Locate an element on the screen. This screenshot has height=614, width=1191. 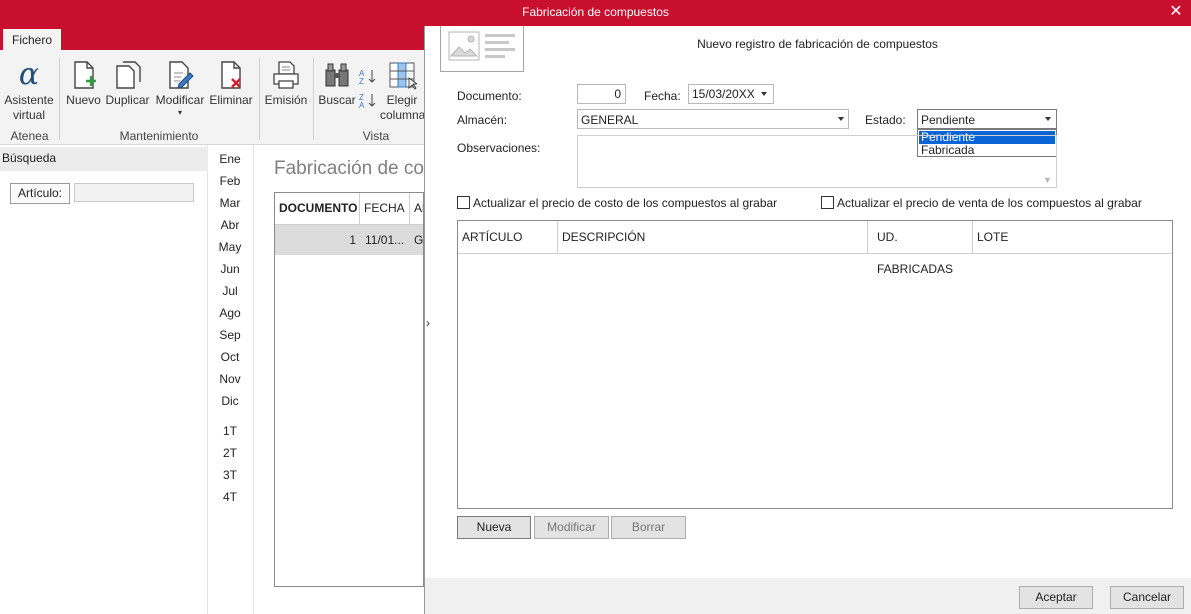
sort-descending-icon: ZA is located at coordinates (368, 101).